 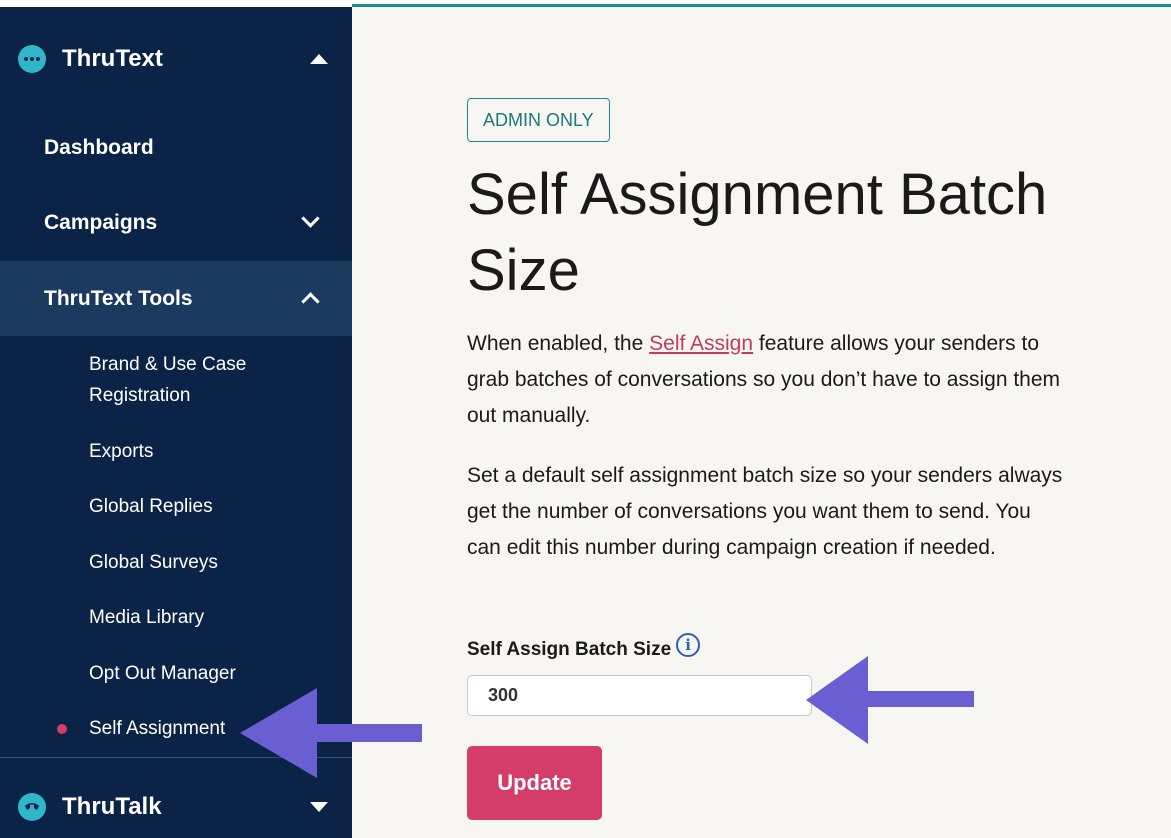 I want to click on phone-icon, so click(x=32, y=807).